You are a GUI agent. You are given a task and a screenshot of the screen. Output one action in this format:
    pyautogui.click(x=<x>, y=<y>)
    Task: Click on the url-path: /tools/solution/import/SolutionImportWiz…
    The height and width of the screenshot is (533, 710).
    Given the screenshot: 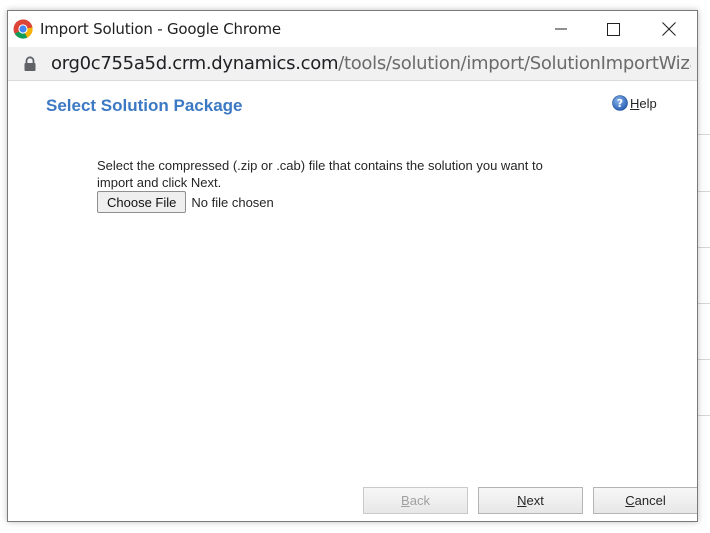 What is the action you would take?
    pyautogui.click(x=514, y=63)
    